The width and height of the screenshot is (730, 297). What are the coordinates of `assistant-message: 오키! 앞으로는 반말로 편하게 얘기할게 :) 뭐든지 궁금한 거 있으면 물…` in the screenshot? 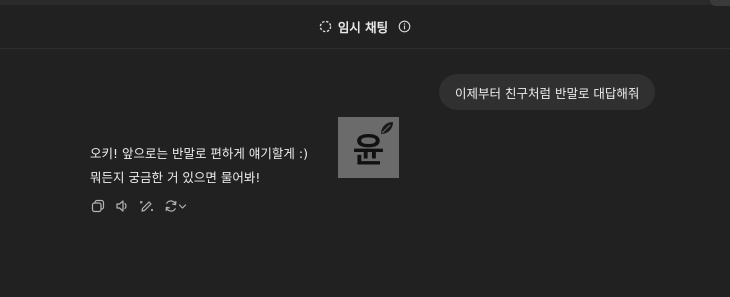 It's located at (215, 166).